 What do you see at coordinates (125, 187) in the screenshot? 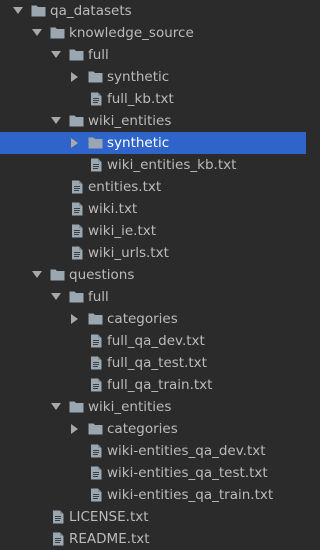
I see `tree-item-label: entities.txt` at bounding box center [125, 187].